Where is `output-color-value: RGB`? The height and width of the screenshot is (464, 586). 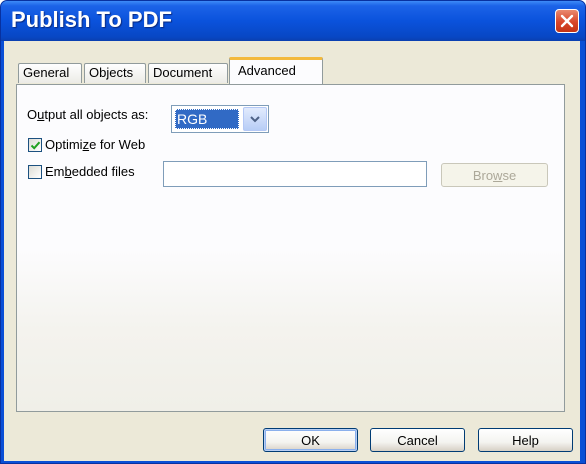 output-color-value: RGB is located at coordinates (207, 119).